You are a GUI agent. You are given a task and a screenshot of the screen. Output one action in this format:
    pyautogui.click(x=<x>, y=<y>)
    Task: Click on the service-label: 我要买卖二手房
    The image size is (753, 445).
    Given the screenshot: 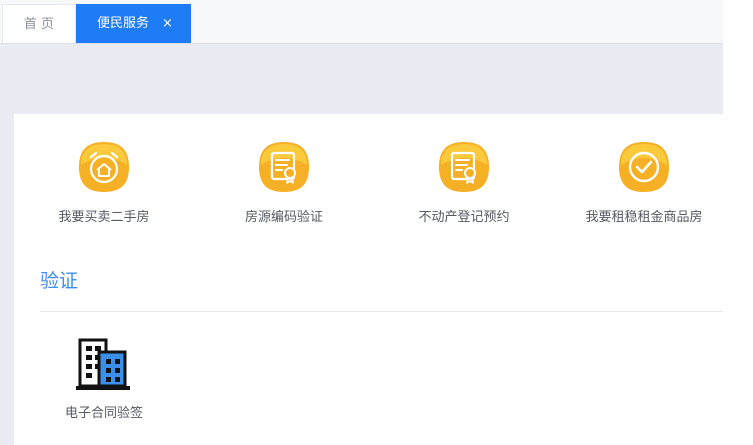 What is the action you would take?
    pyautogui.click(x=104, y=217)
    